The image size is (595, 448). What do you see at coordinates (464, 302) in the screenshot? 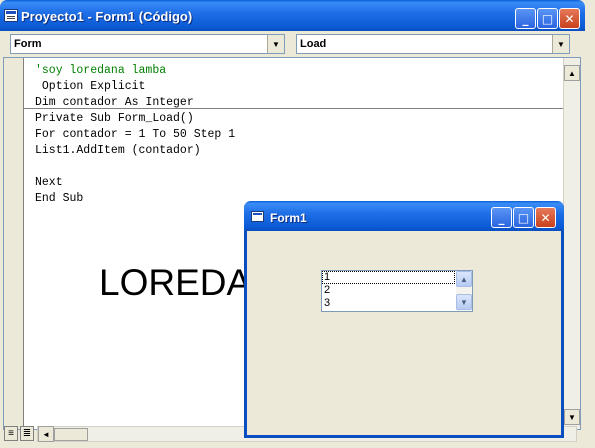
I see `list-scroll-down-icon: ▼` at bounding box center [464, 302].